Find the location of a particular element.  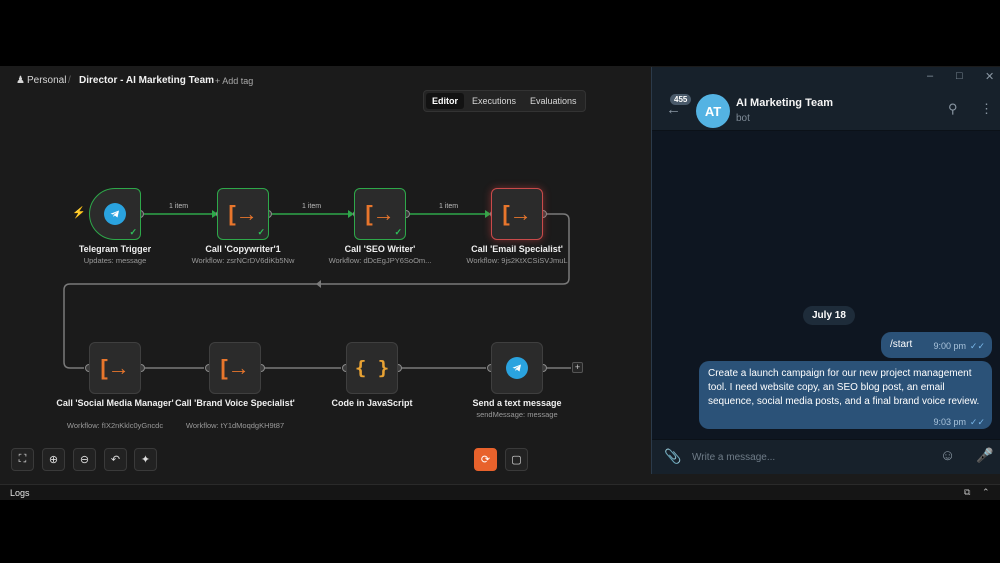

window-title-bar: – □ ✕ is located at coordinates (826, 78).